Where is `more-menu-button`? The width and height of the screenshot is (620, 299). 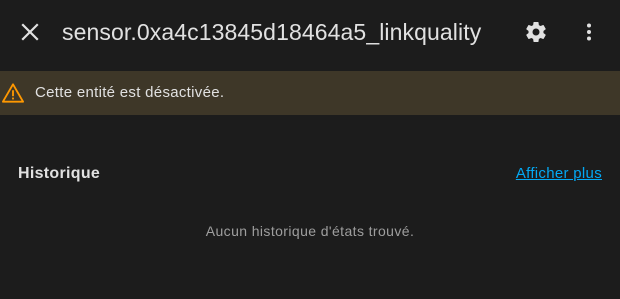
more-menu-button is located at coordinates (589, 32).